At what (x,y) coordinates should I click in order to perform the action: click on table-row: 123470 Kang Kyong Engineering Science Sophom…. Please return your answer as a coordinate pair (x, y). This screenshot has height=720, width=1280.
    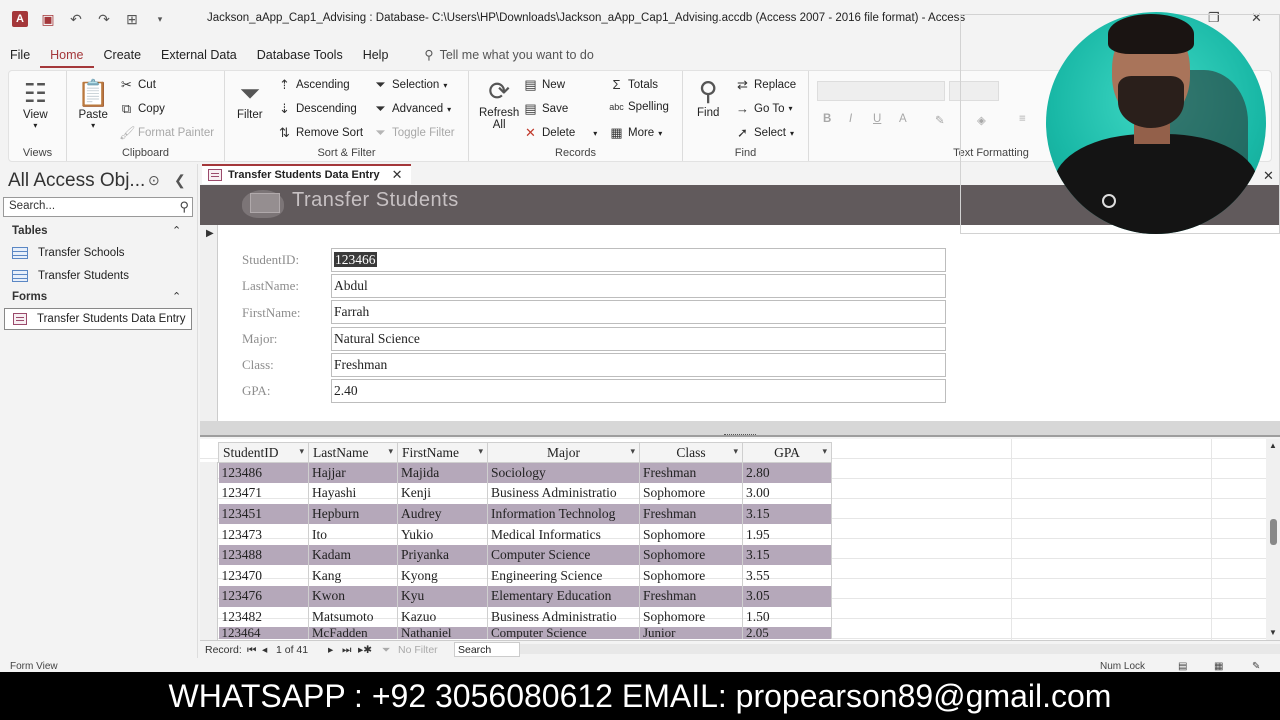
    Looking at the image, I should click on (525, 576).